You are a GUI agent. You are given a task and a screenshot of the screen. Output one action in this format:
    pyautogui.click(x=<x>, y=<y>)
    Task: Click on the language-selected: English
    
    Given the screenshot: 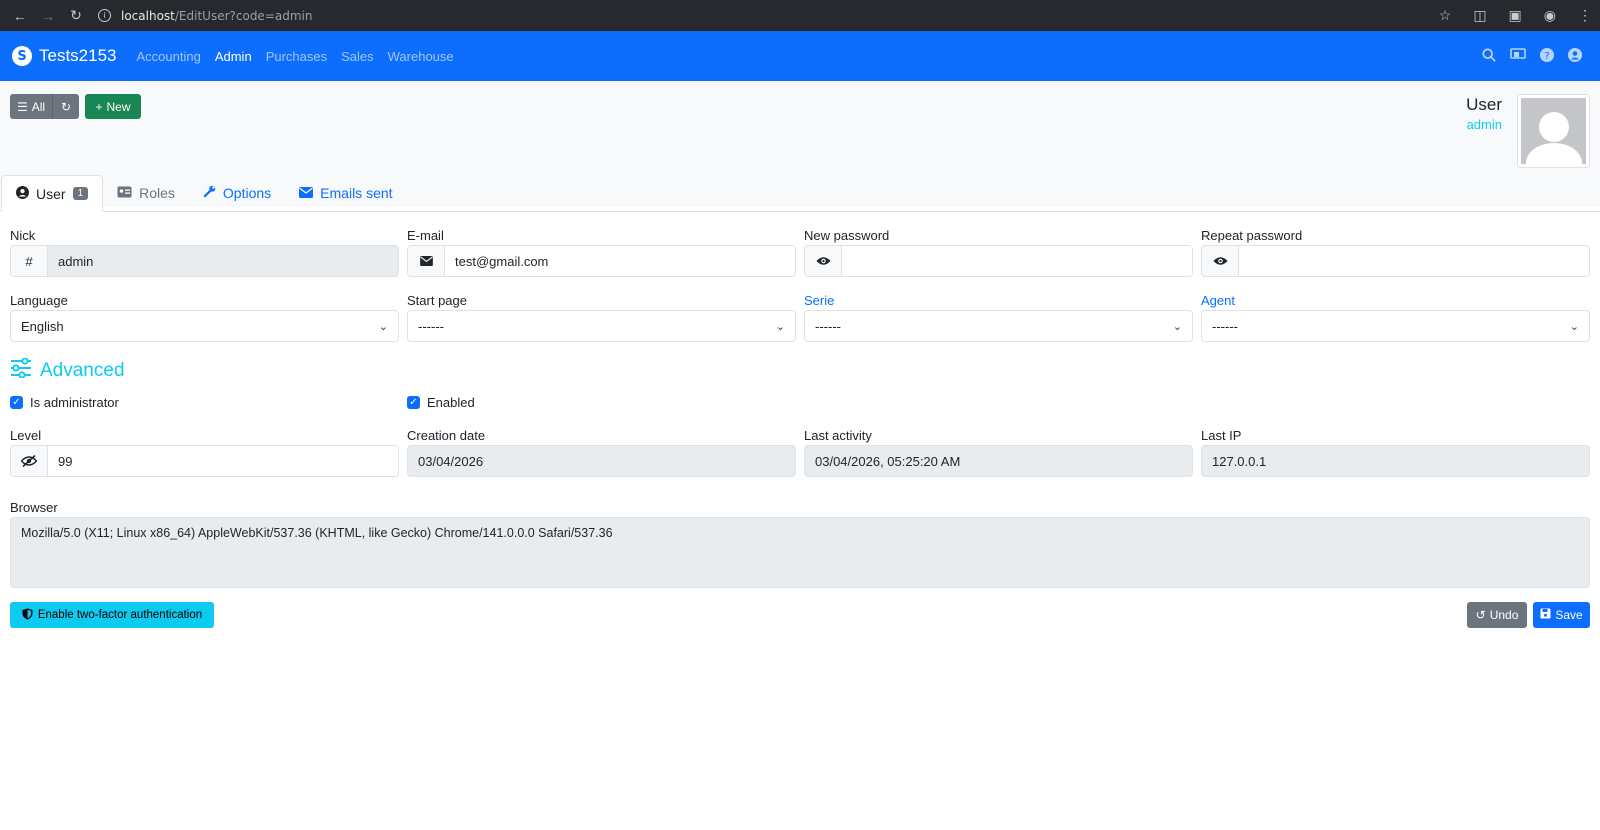 What is the action you would take?
    pyautogui.click(x=42, y=326)
    